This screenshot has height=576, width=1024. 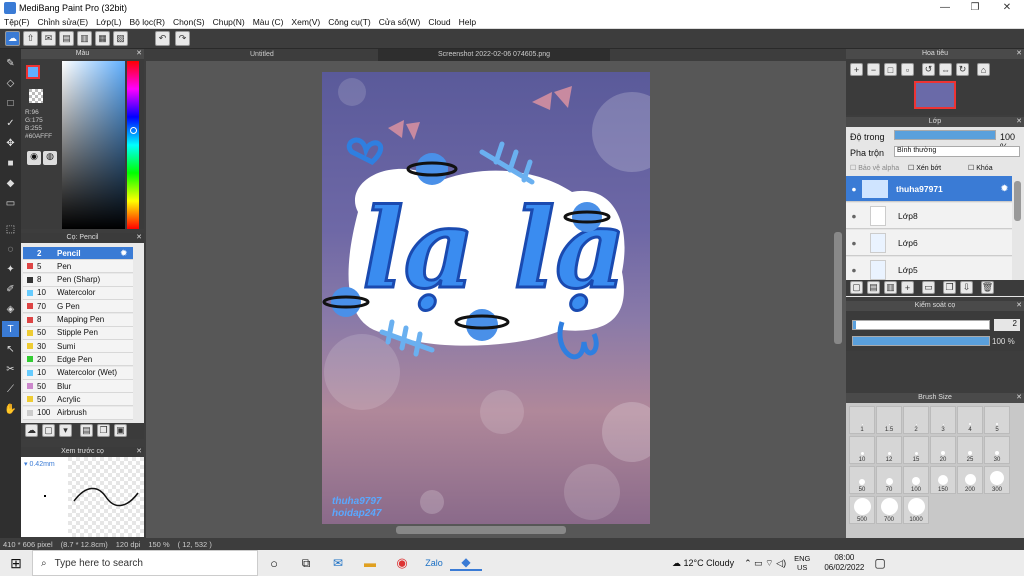 What do you see at coordinates (916, 420) in the screenshot?
I see `brush-size-cell: 2` at bounding box center [916, 420].